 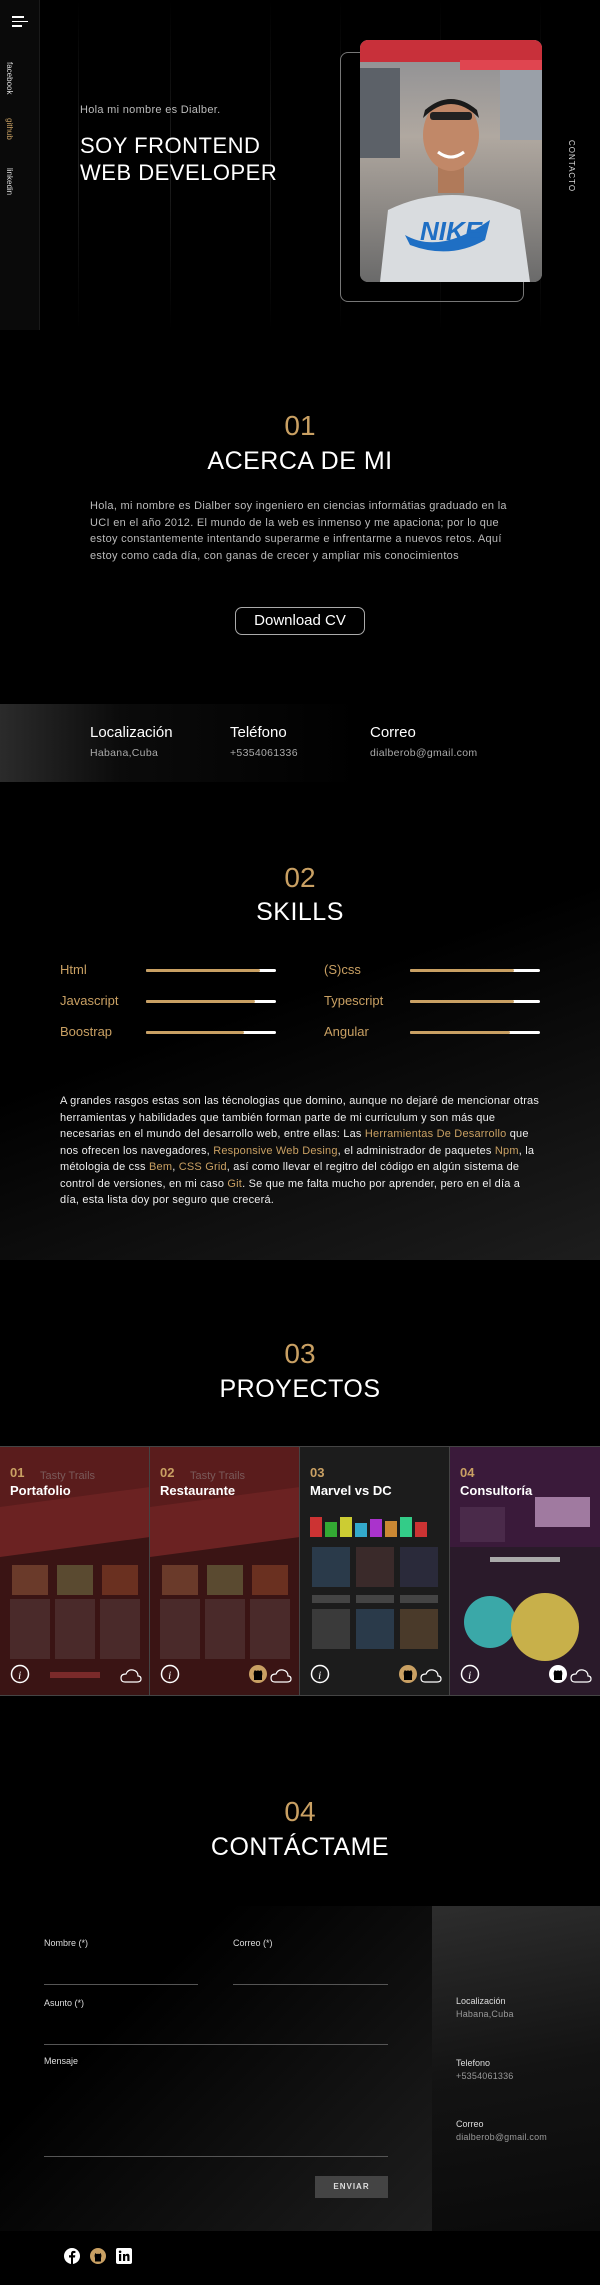 I want to click on info-label: Correo, so click(x=393, y=732).